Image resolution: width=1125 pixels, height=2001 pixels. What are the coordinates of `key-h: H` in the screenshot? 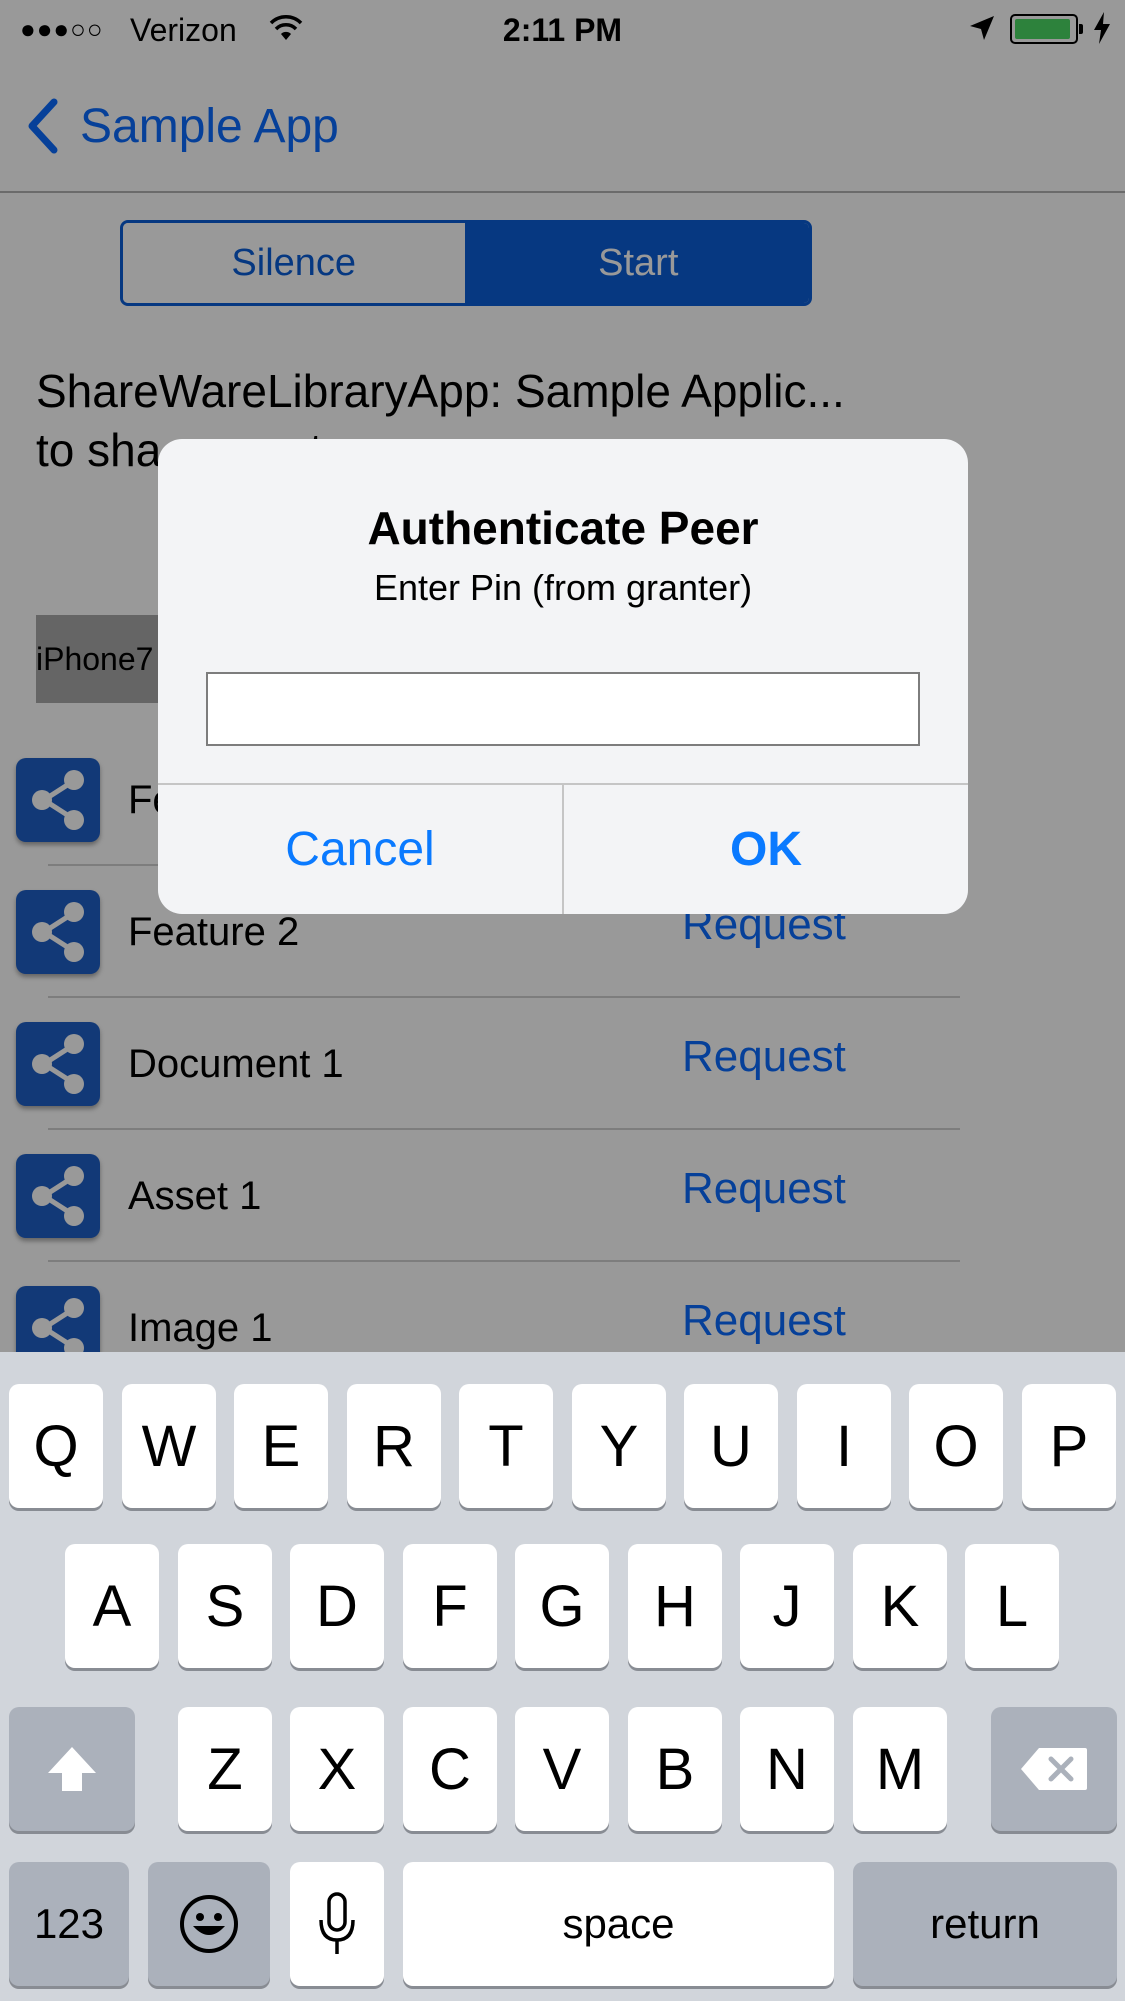 It's located at (675, 1606).